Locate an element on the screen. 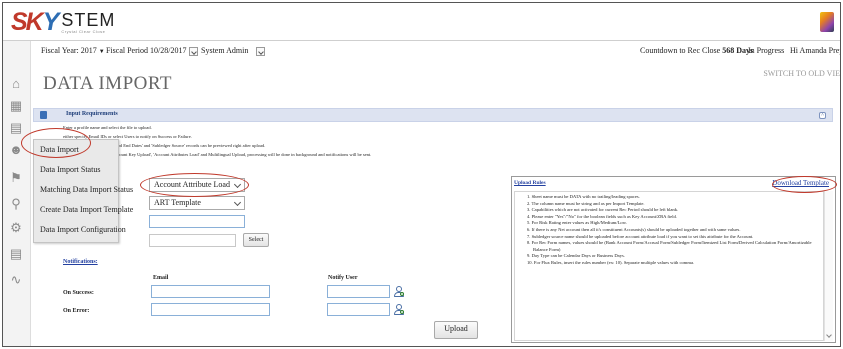  select-file-button: Select is located at coordinates (256, 240).